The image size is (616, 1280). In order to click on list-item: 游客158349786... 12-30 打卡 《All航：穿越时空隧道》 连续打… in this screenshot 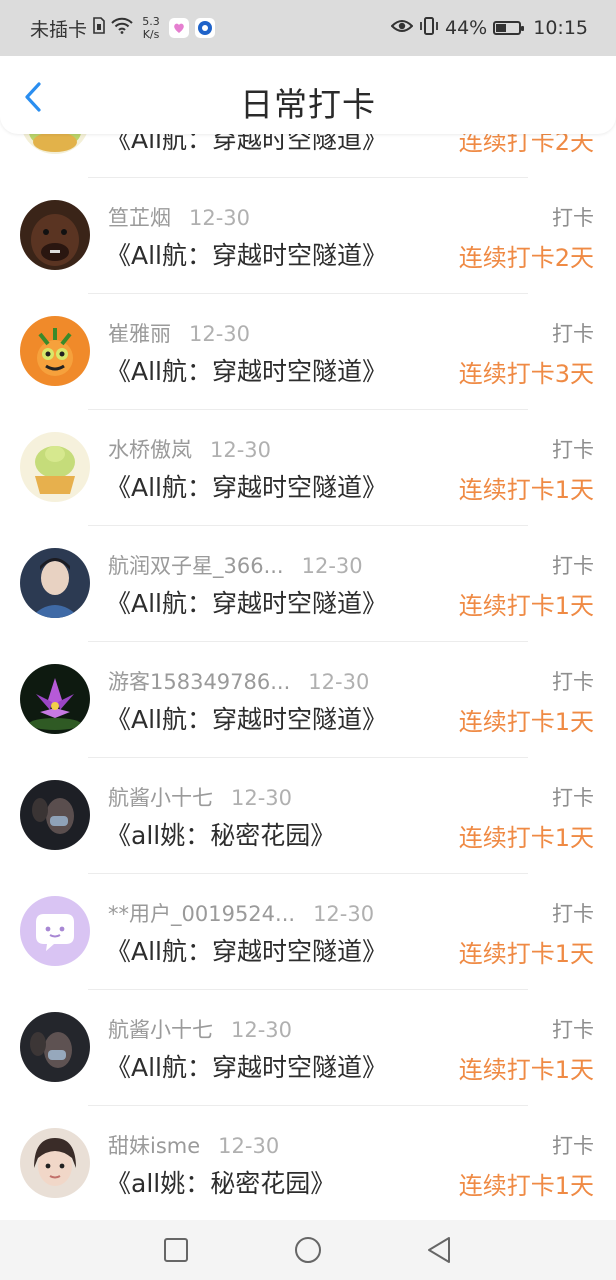, I will do `click(308, 700)`.